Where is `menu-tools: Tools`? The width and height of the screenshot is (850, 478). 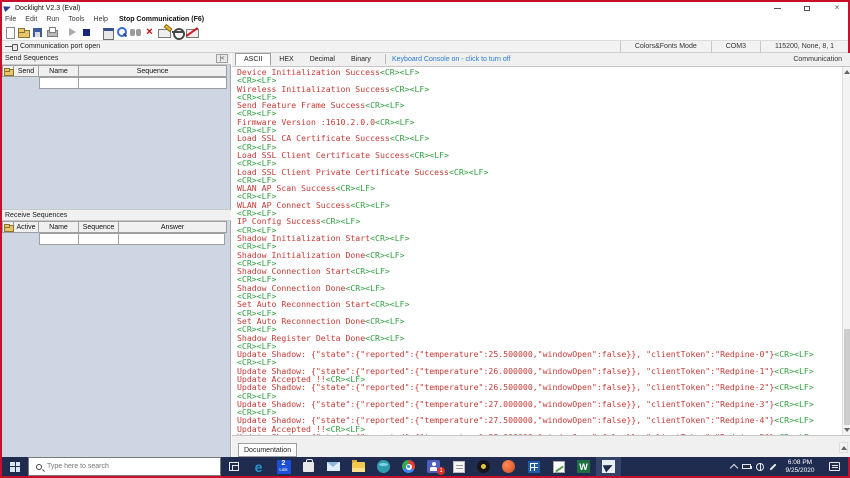
menu-tools: Tools is located at coordinates (76, 19).